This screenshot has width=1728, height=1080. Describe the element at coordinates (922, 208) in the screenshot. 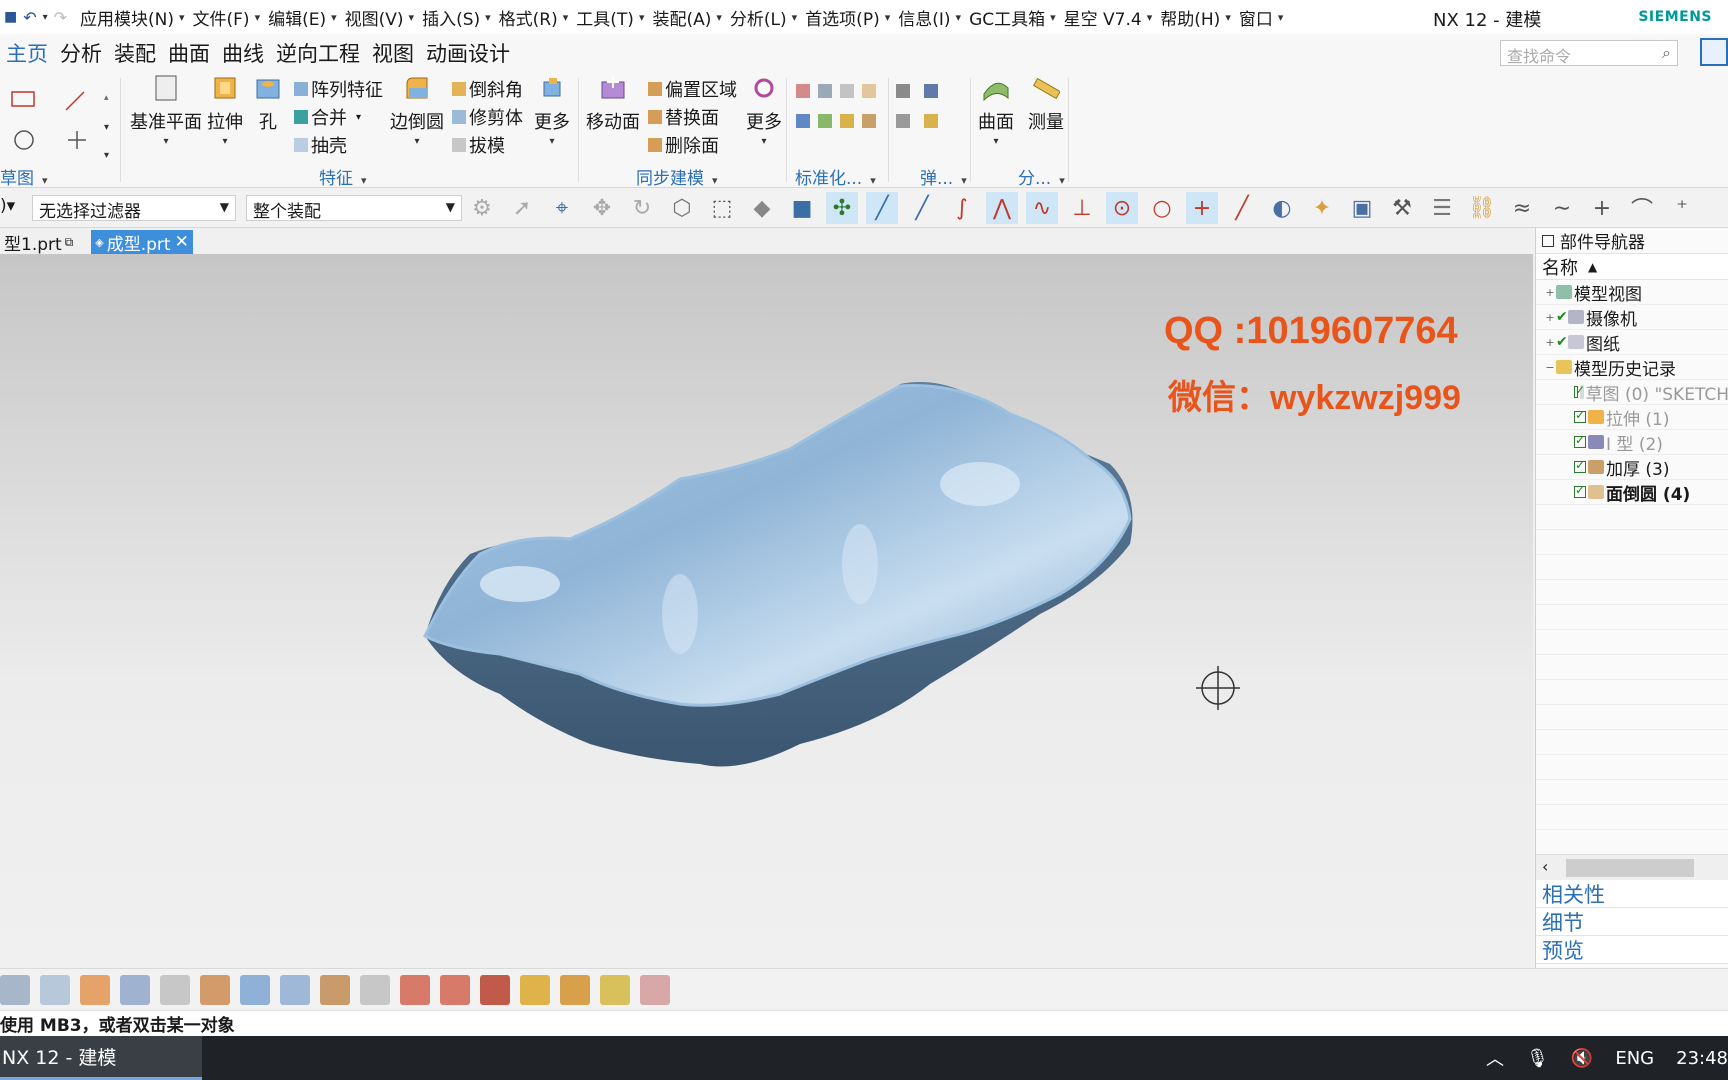

I see `endpoint-snap-icon: ╱` at that location.